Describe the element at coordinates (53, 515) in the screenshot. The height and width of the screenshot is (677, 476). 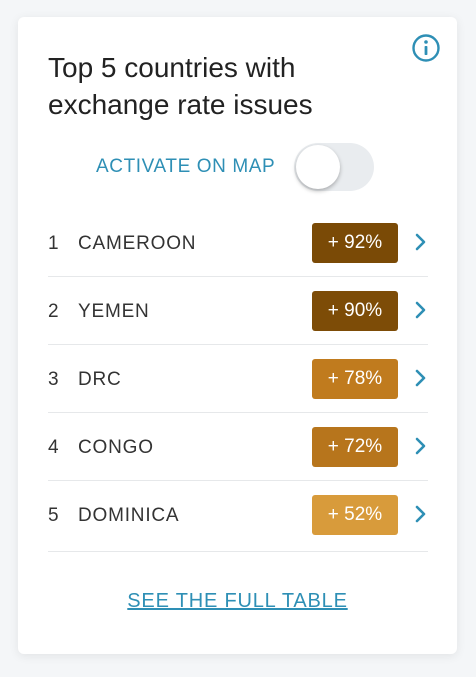
I see `rank-number: 5` at that location.